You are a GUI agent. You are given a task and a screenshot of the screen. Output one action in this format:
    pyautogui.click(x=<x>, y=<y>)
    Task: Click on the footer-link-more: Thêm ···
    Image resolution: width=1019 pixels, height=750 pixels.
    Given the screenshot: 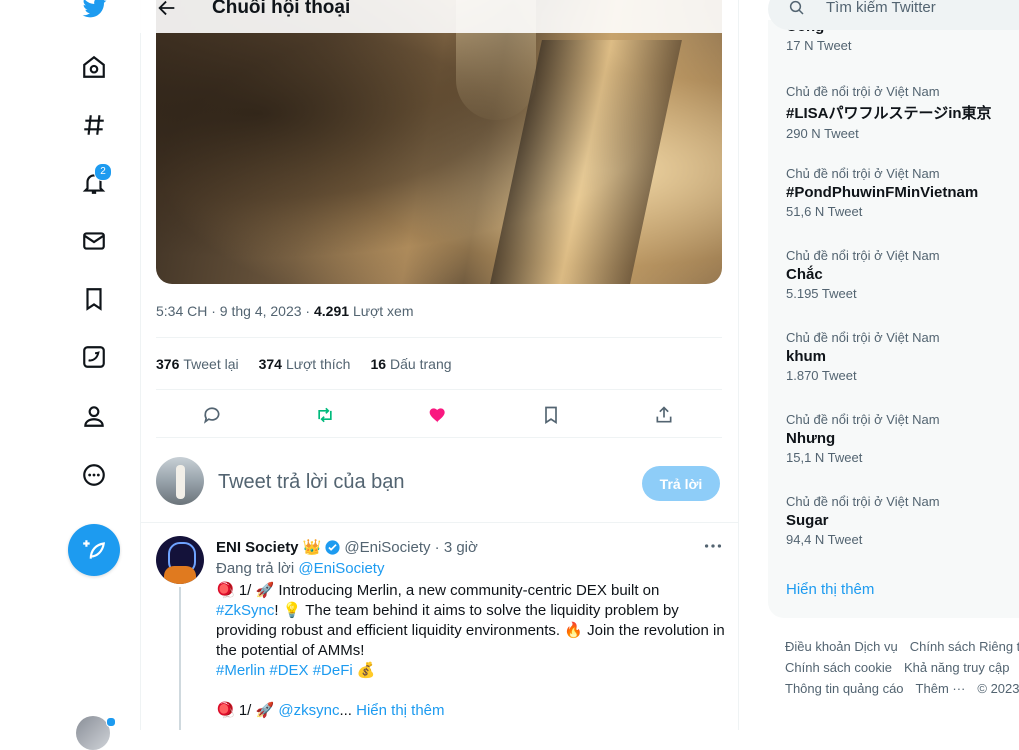 What is the action you would take?
    pyautogui.click(x=941, y=688)
    